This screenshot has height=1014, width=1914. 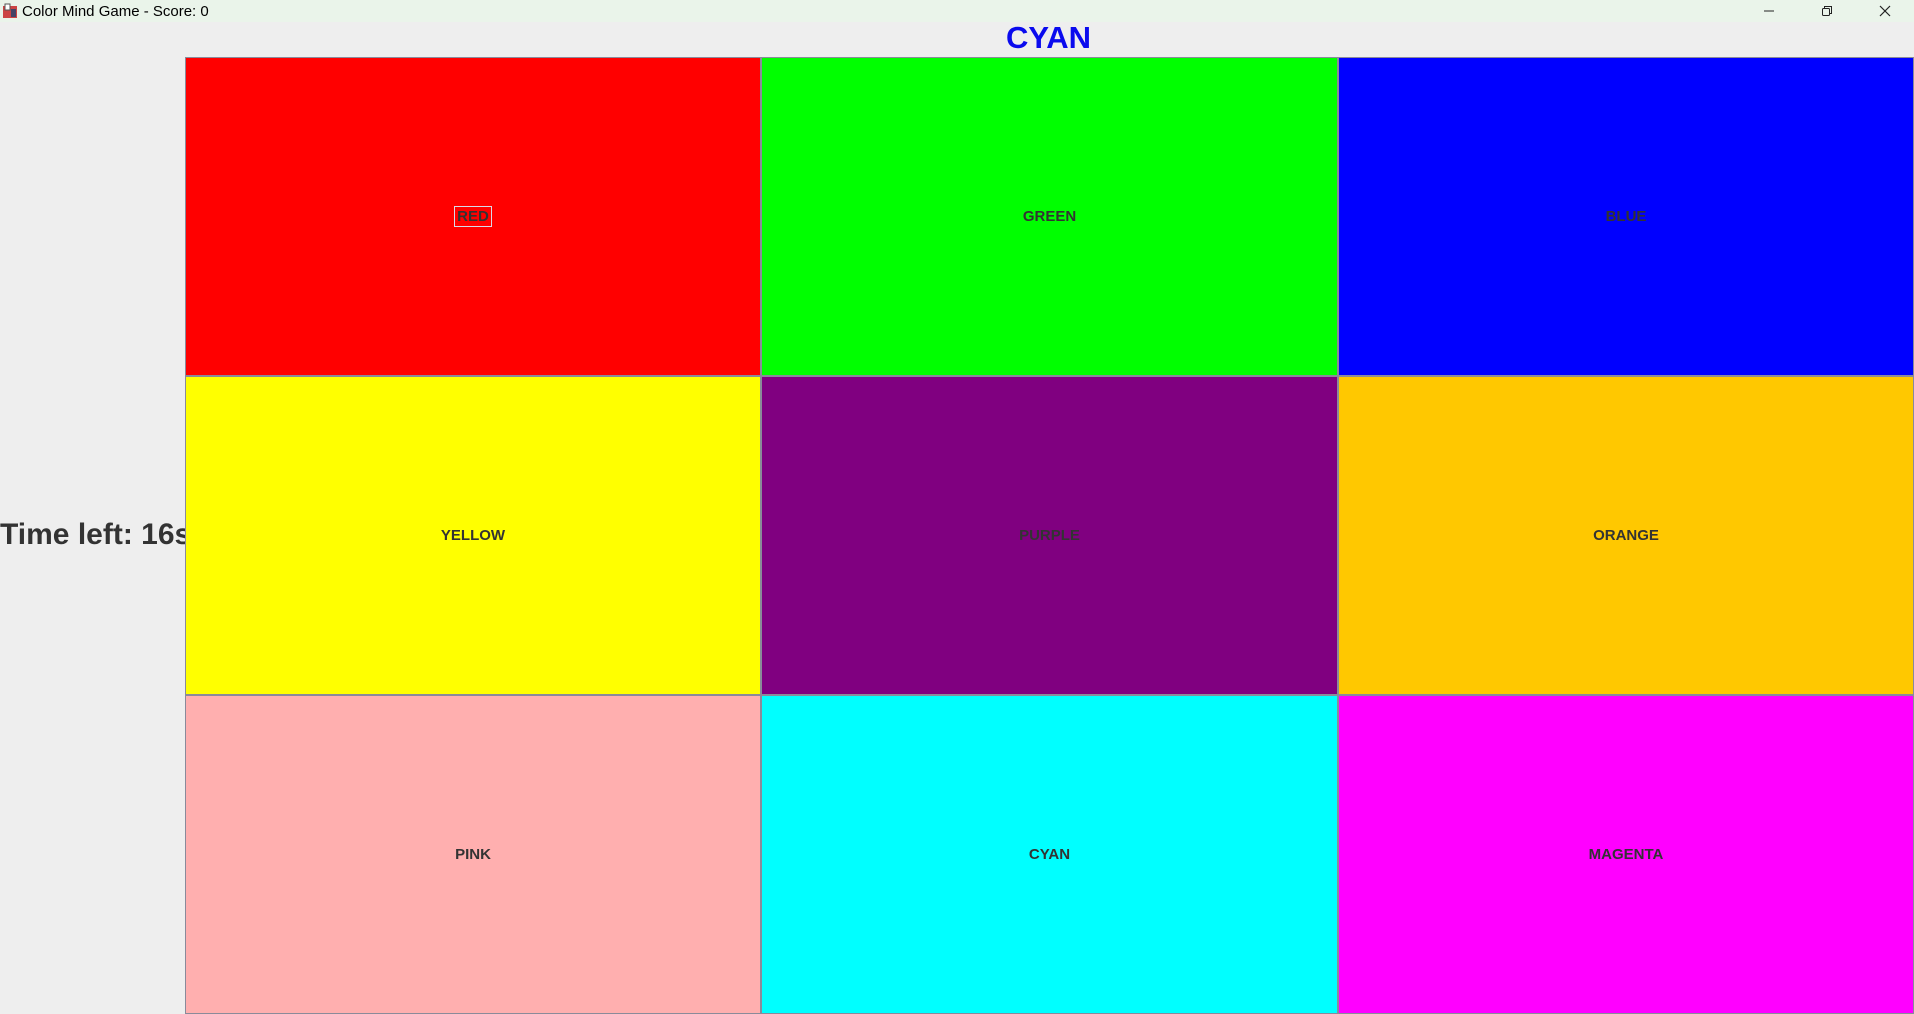 I want to click on tile-purple: PURPLE, so click(x=1049, y=535).